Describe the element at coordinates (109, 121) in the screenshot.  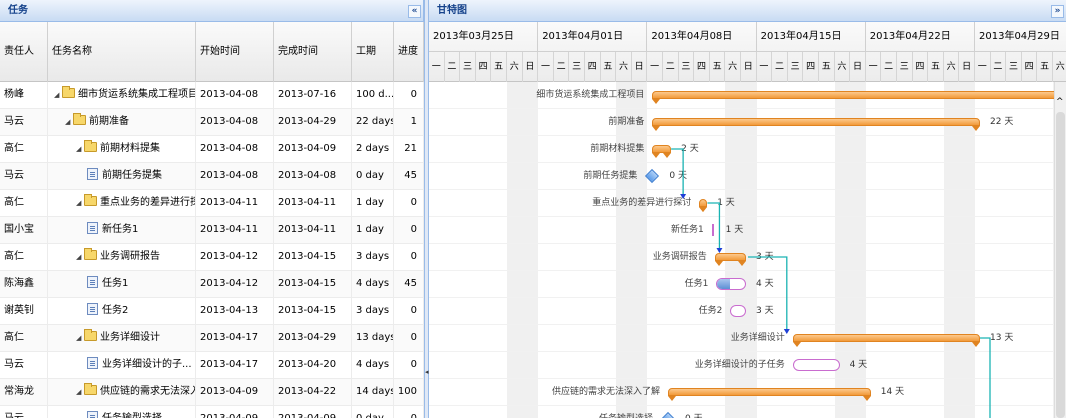
I see `task-name: 前期准备` at that location.